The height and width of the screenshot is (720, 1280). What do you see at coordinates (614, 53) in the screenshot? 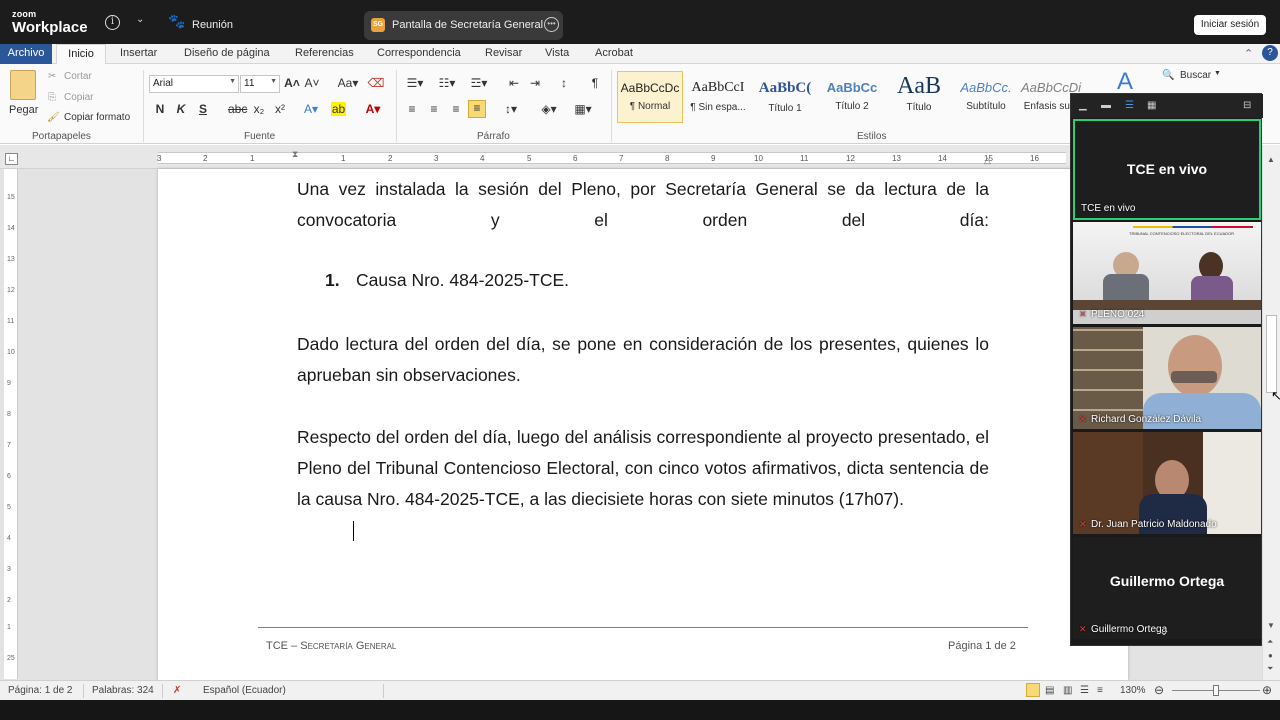
I see `tab-acrobat: Acrobat` at bounding box center [614, 53].